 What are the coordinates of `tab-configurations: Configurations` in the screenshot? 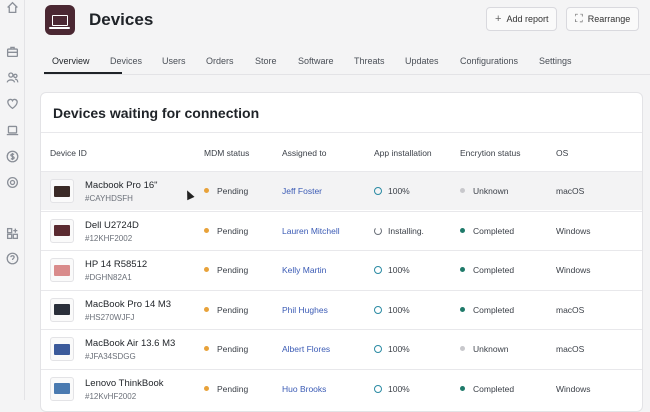 It's located at (489, 61).